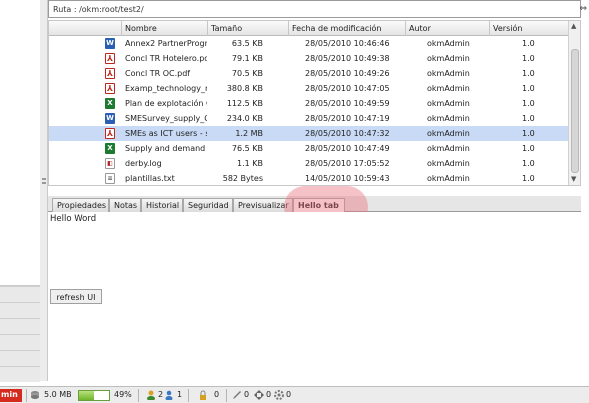 The height and width of the screenshot is (403, 589). I want to click on file-name: Concl TR OC.pdf, so click(166, 73).